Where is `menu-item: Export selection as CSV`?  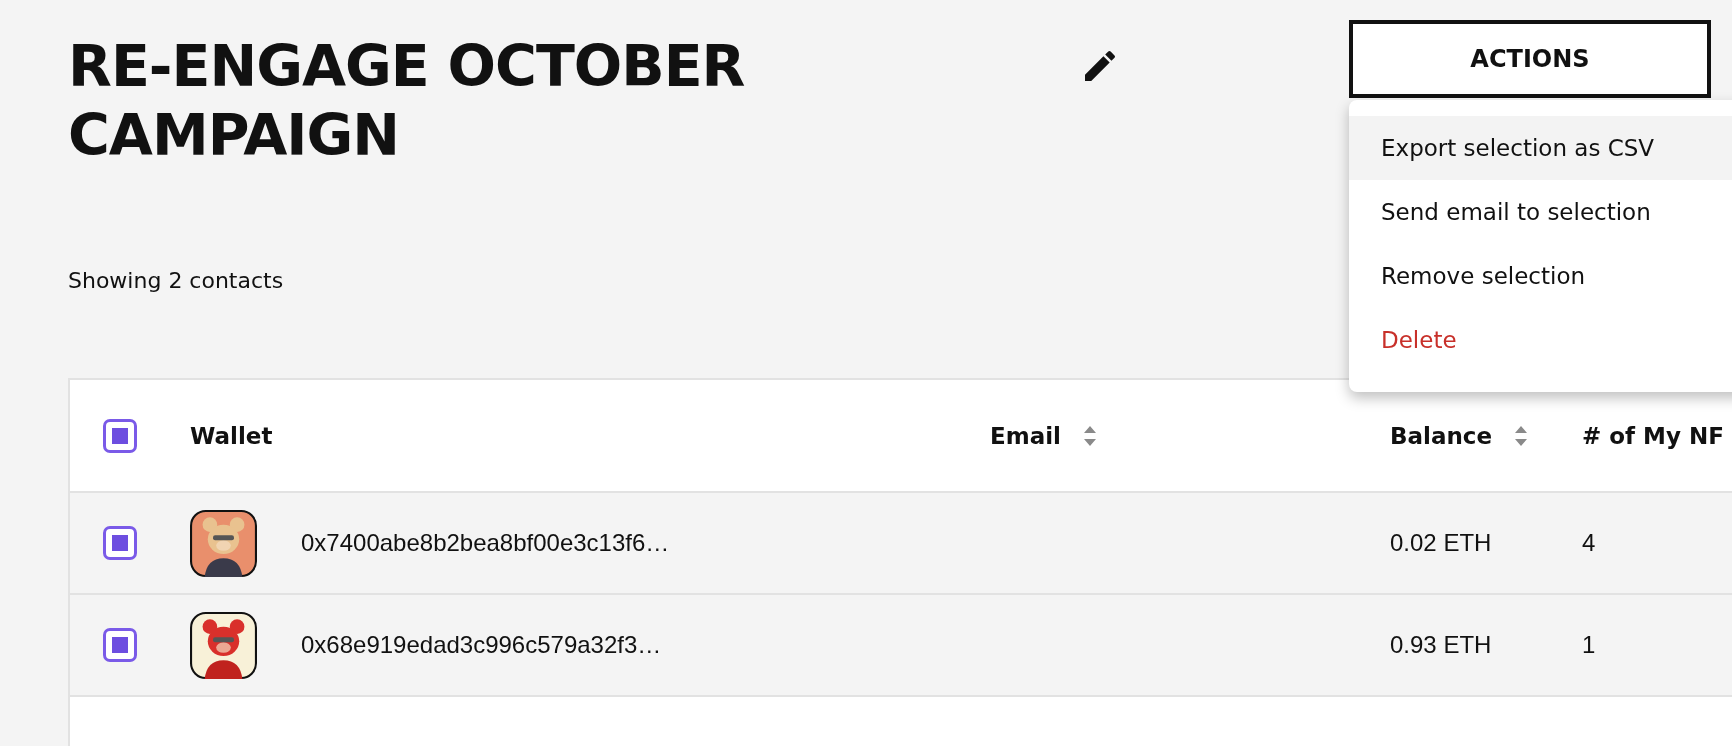 menu-item: Export selection as CSV is located at coordinates (1540, 148).